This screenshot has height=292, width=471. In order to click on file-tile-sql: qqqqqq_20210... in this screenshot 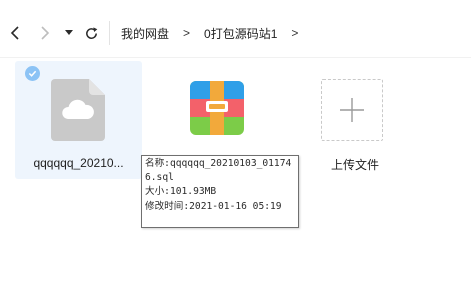, I will do `click(78, 120)`.